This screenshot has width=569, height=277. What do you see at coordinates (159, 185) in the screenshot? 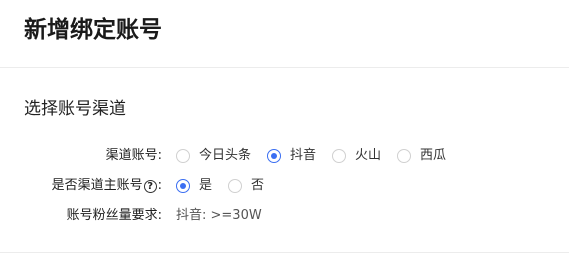
I see `main-account-label-colon: :` at bounding box center [159, 185].